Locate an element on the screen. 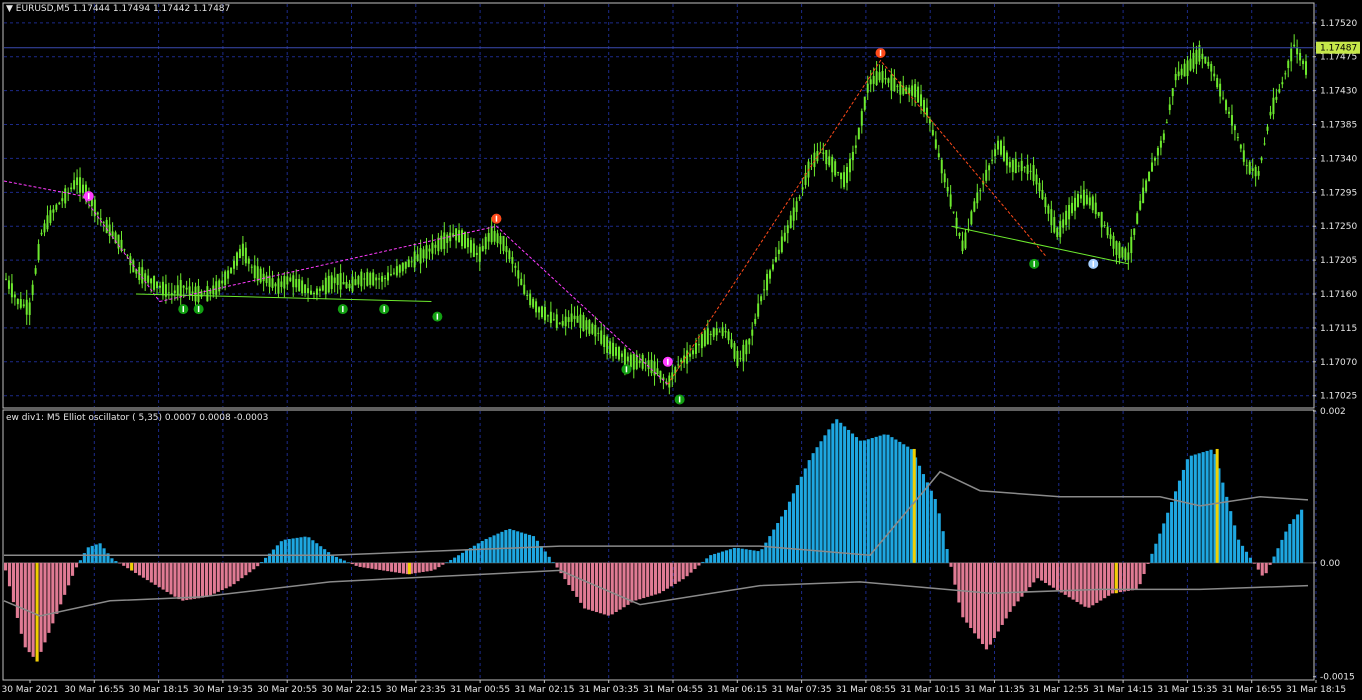 This screenshot has width=1362, height=700. y-tick-label: 0.00 is located at coordinates (1330, 564).